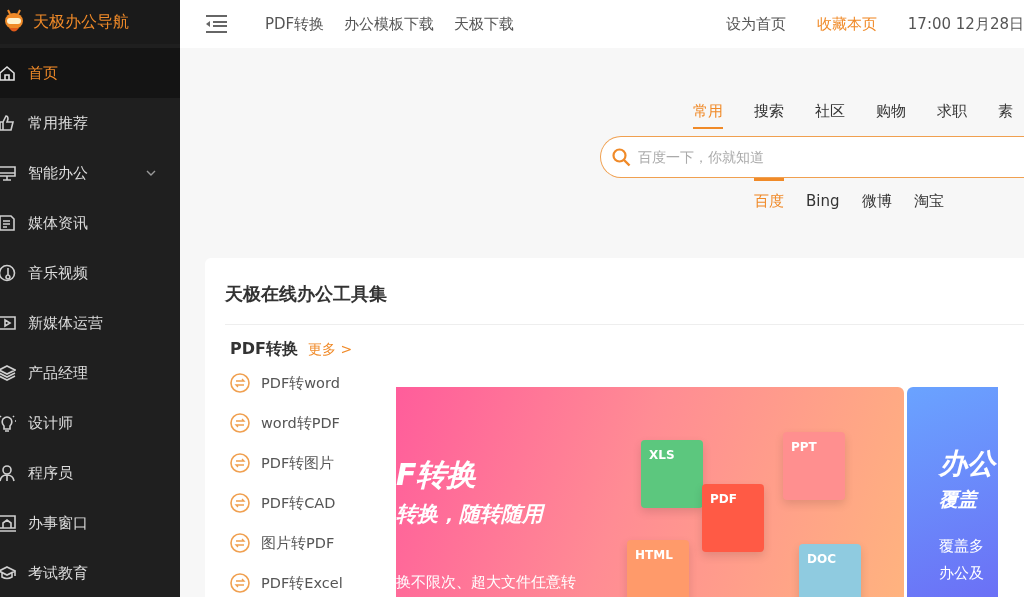 This screenshot has height=597, width=1024. I want to click on category-tab: 社区, so click(830, 119).